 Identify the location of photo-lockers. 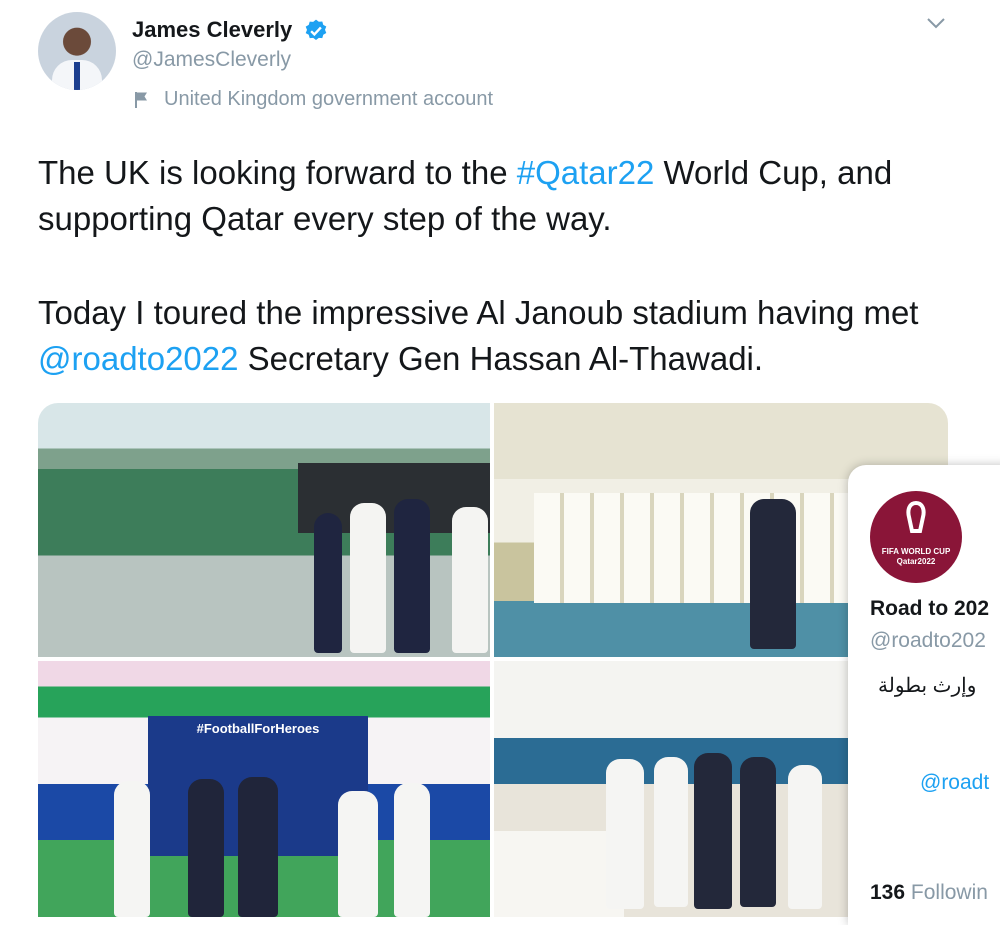
(699, 548).